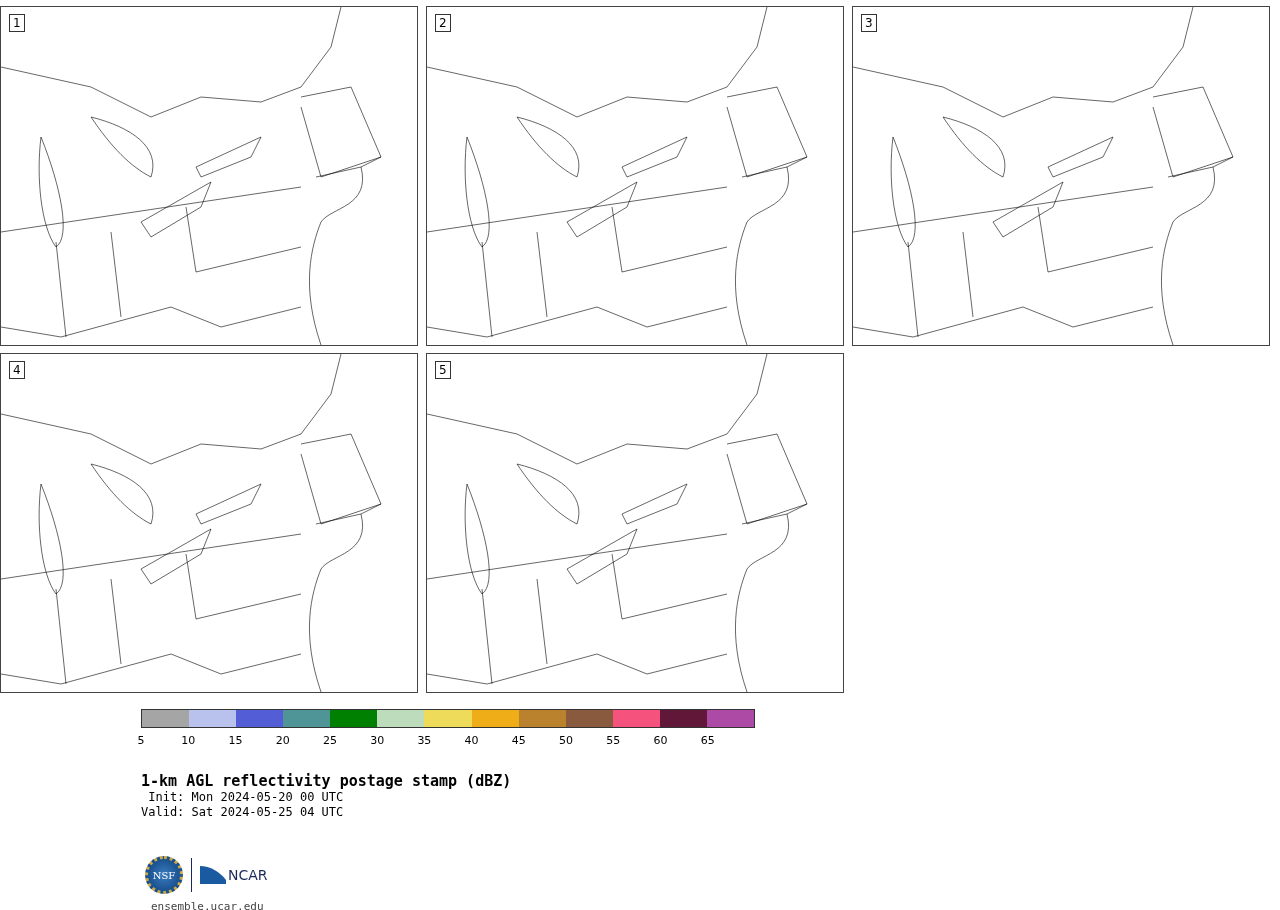 The image size is (1280, 910). Describe the element at coordinates (660, 740) in the screenshot. I see `tick-label: 60` at that location.